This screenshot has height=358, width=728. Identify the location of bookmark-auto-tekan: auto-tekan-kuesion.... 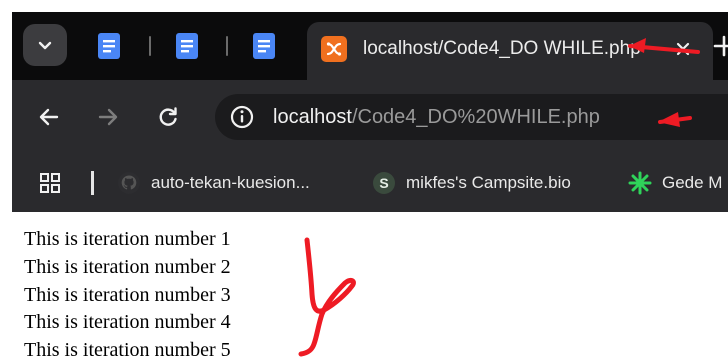
(213, 183).